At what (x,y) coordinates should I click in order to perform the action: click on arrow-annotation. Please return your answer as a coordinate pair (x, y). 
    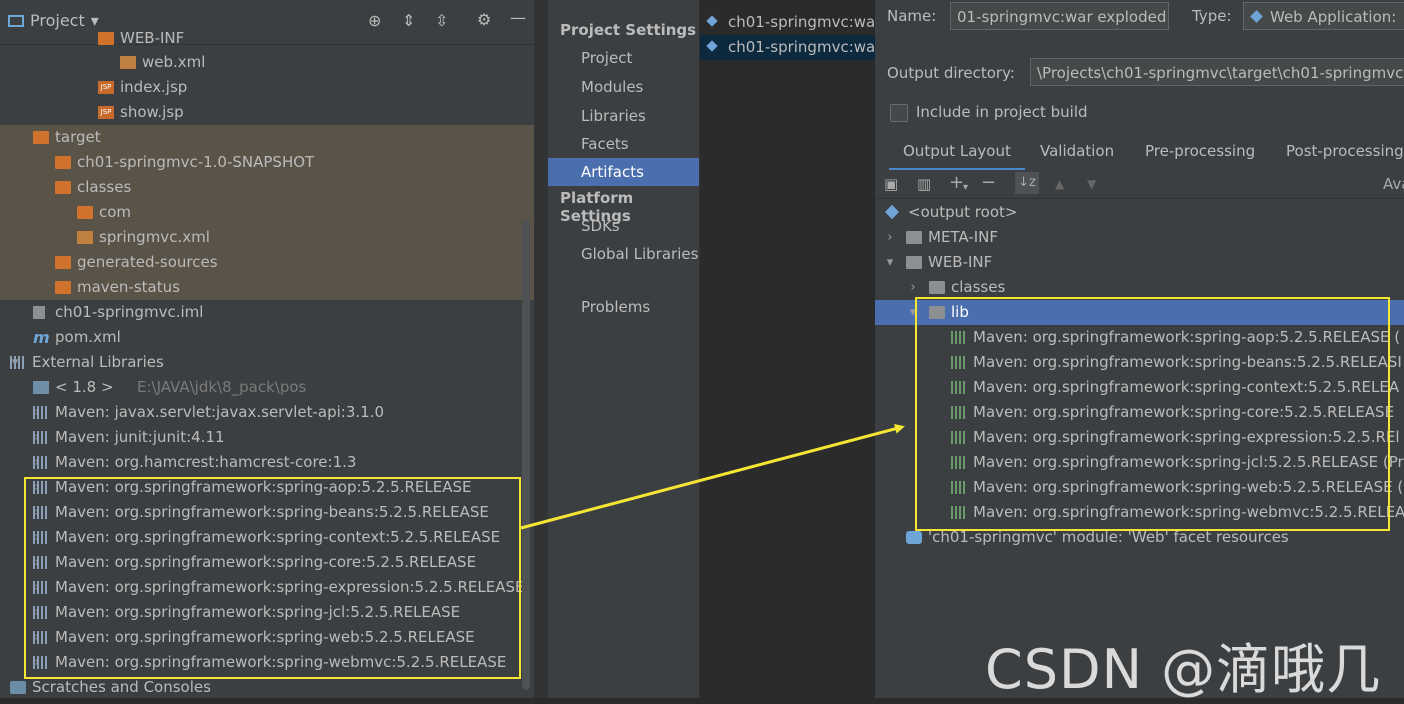
    Looking at the image, I should click on (712, 476).